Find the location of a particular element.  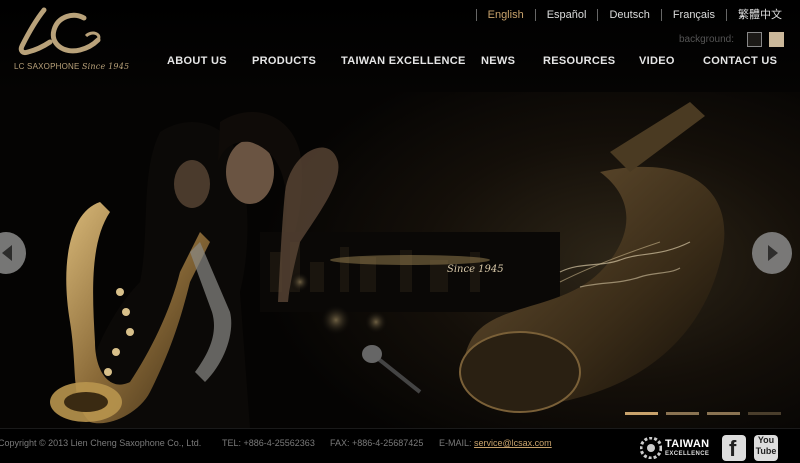

taiwan-excellence-logo: TAIWAN EXCELLENCE is located at coordinates (677, 448).